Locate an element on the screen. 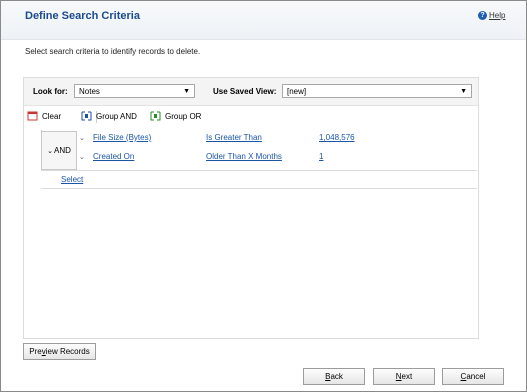 Image resolution: width=527 pixels, height=392 pixels. group-operator-label: AND is located at coordinates (62, 150).